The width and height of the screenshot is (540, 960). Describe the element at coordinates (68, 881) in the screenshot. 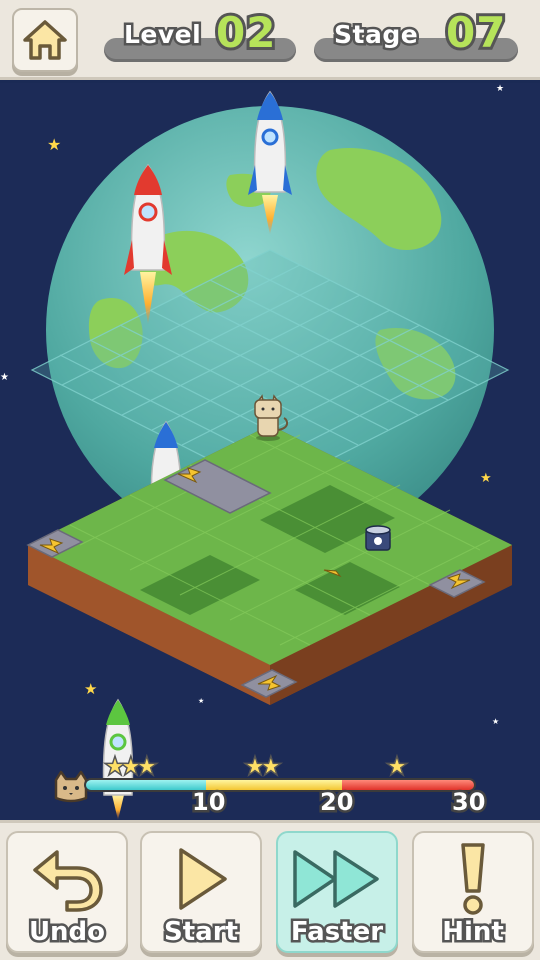

I see `undo-icon` at that location.